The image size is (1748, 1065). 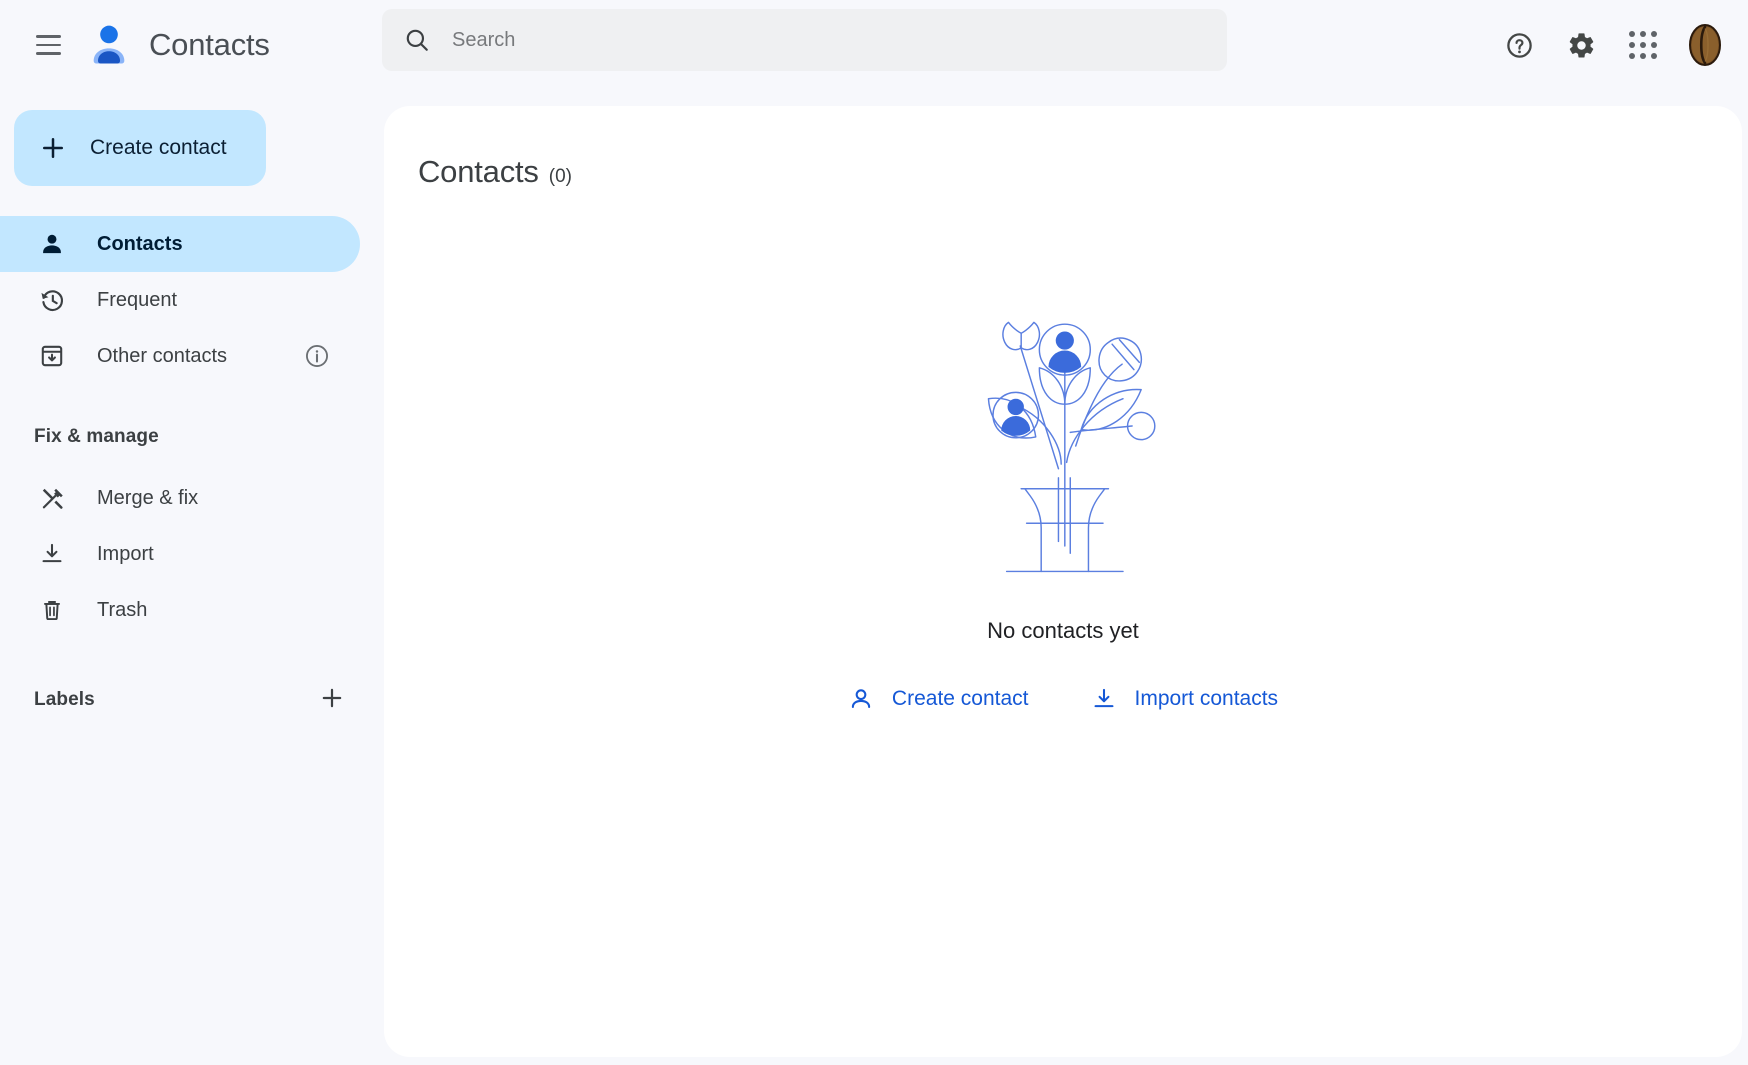 What do you see at coordinates (193, 700) in the screenshot?
I see `labels-section-header: Labels` at bounding box center [193, 700].